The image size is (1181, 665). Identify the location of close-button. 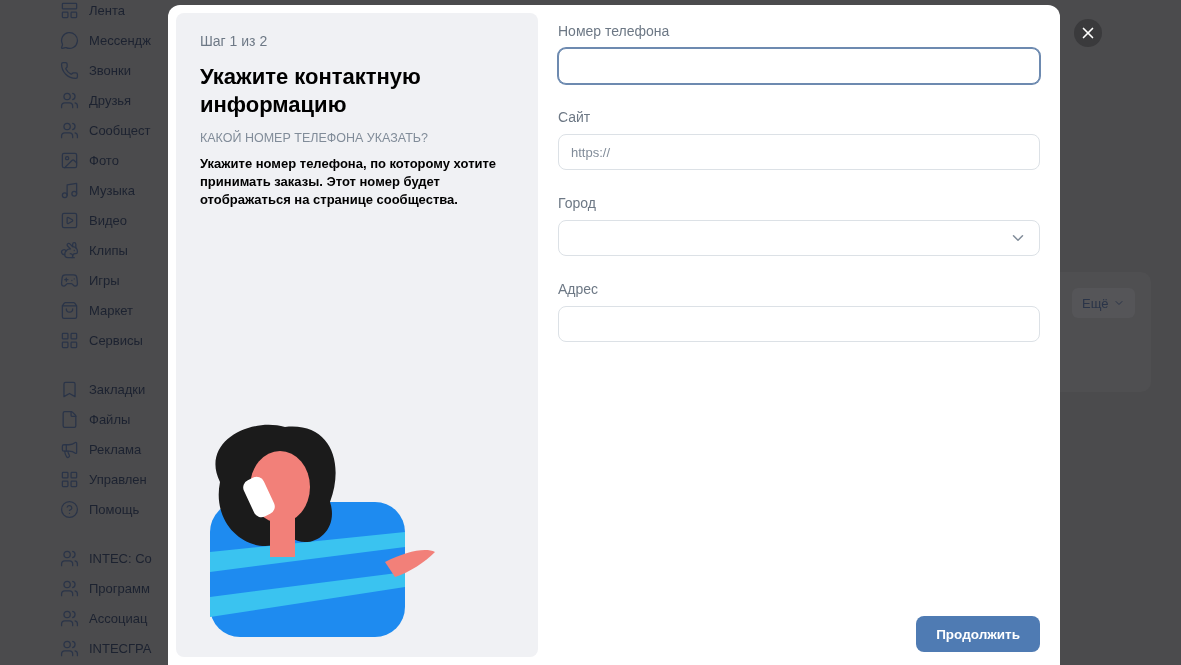
(1088, 33).